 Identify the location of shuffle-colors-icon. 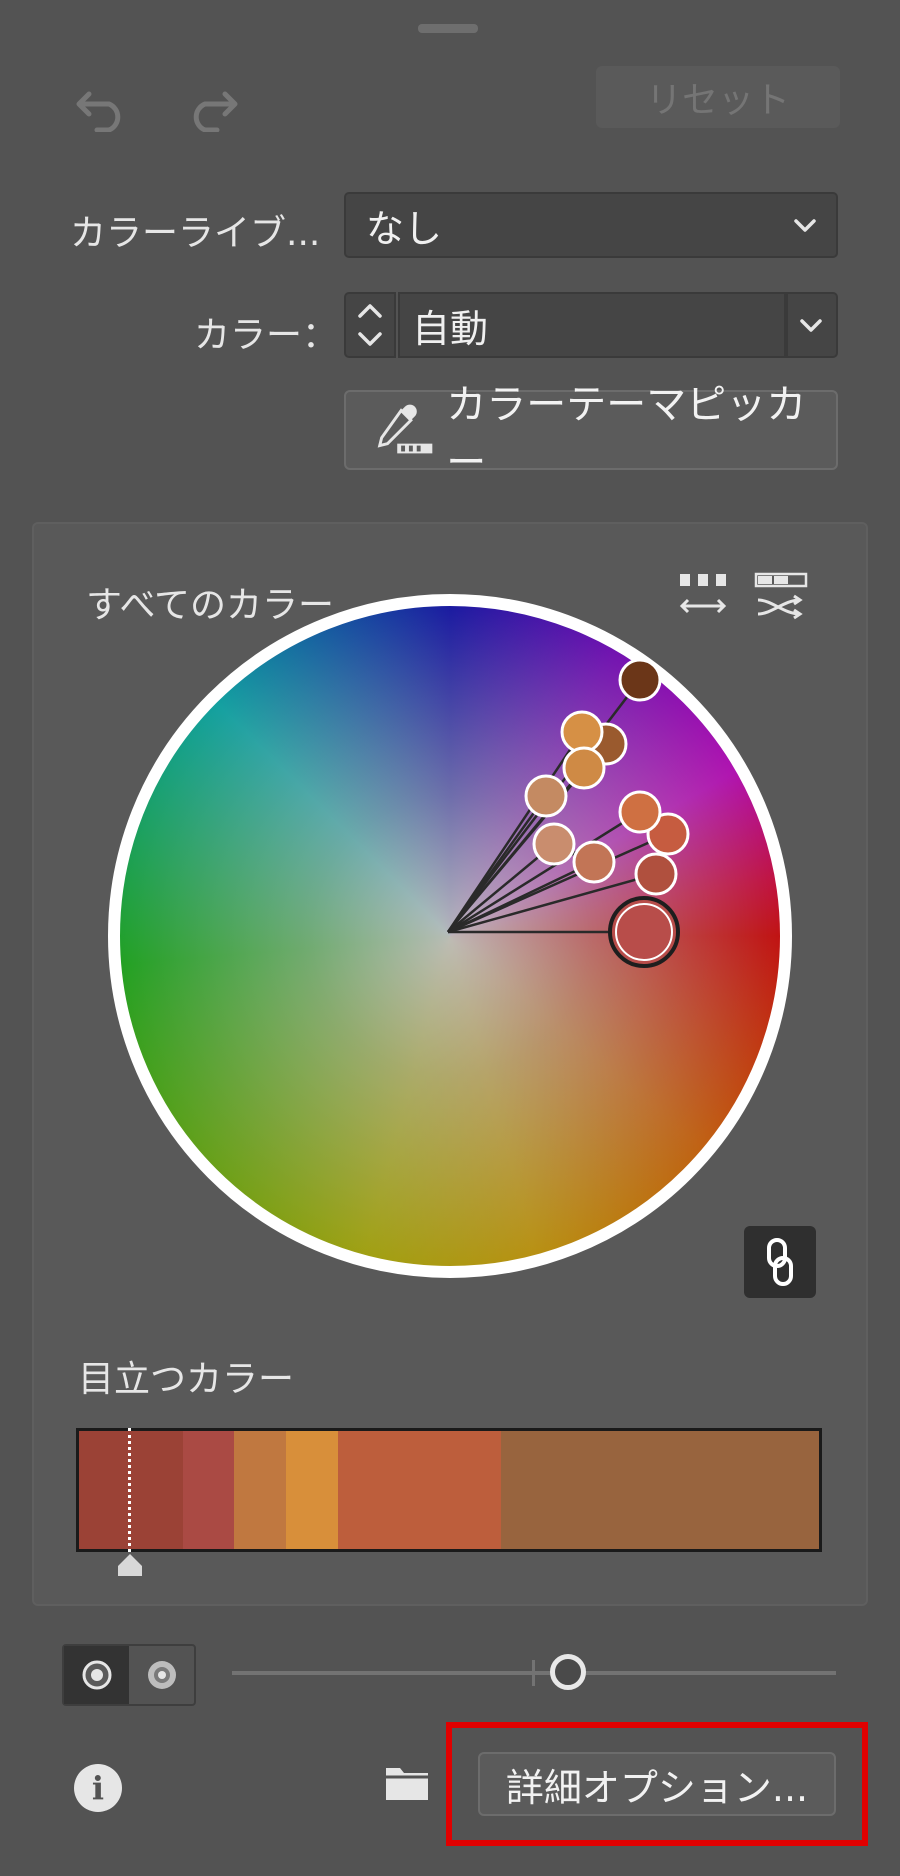
(781, 596).